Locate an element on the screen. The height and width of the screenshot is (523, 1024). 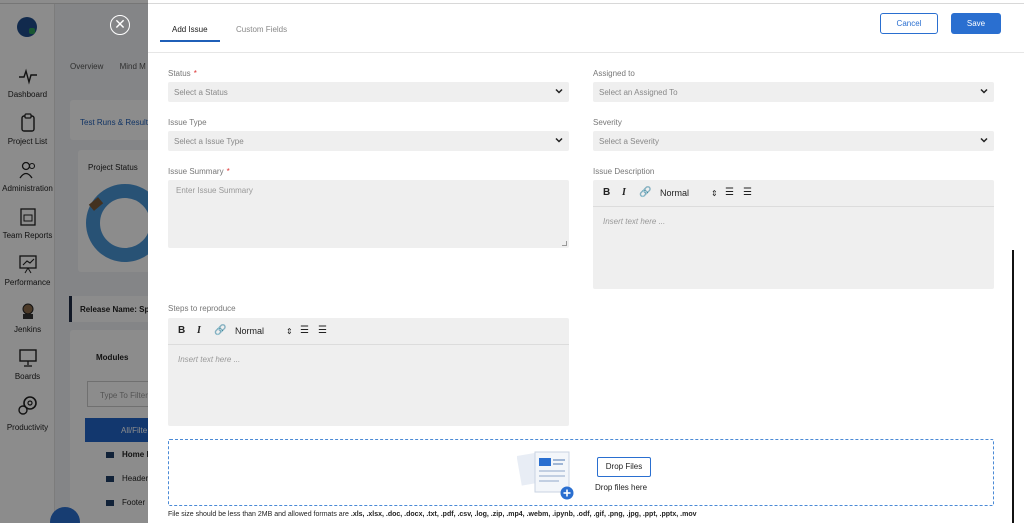
issue-description-label: Issue Description is located at coordinates (624, 171).